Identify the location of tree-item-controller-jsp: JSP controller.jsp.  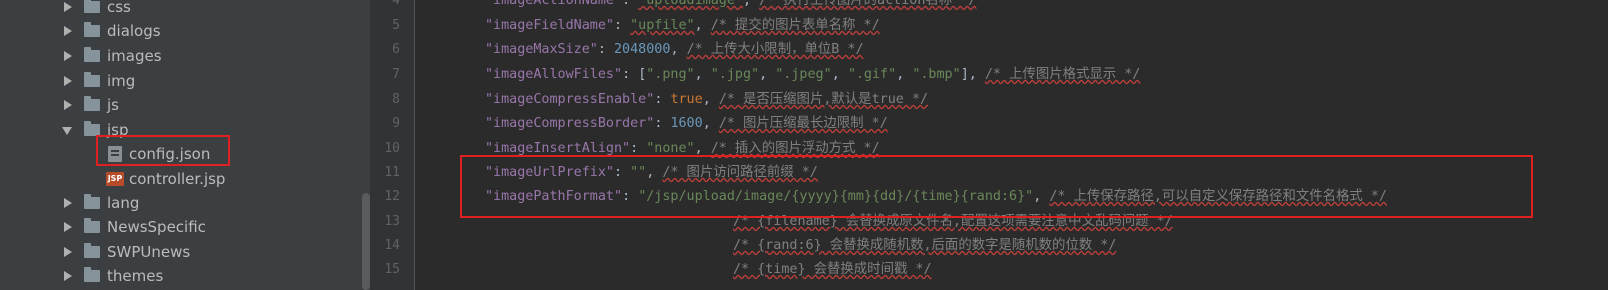
(185, 179).